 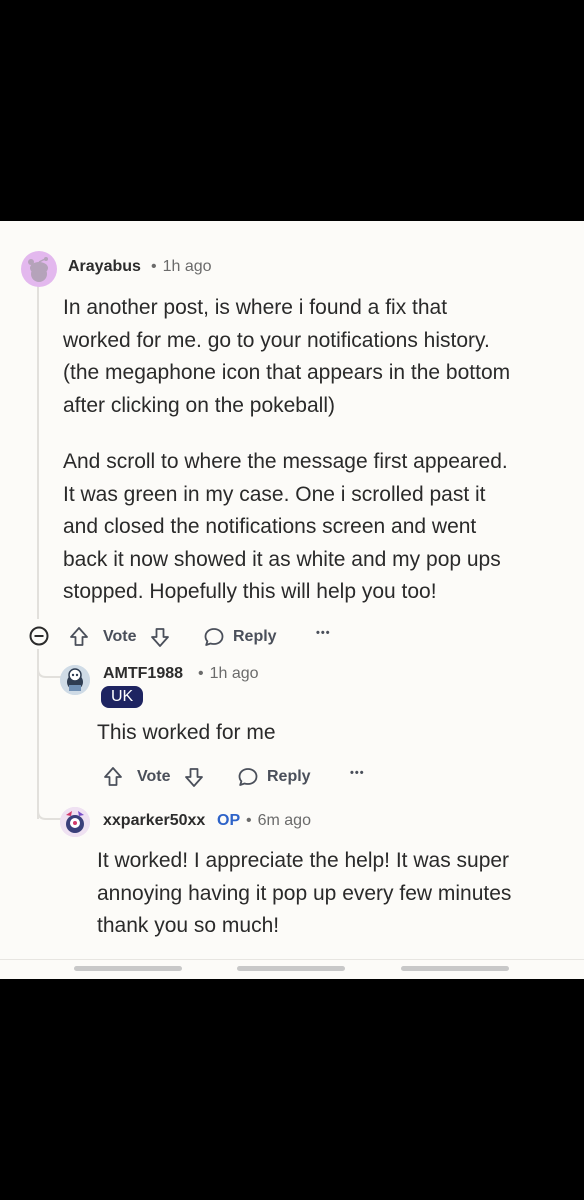 I want to click on collapse-icon, so click(x=39, y=636).